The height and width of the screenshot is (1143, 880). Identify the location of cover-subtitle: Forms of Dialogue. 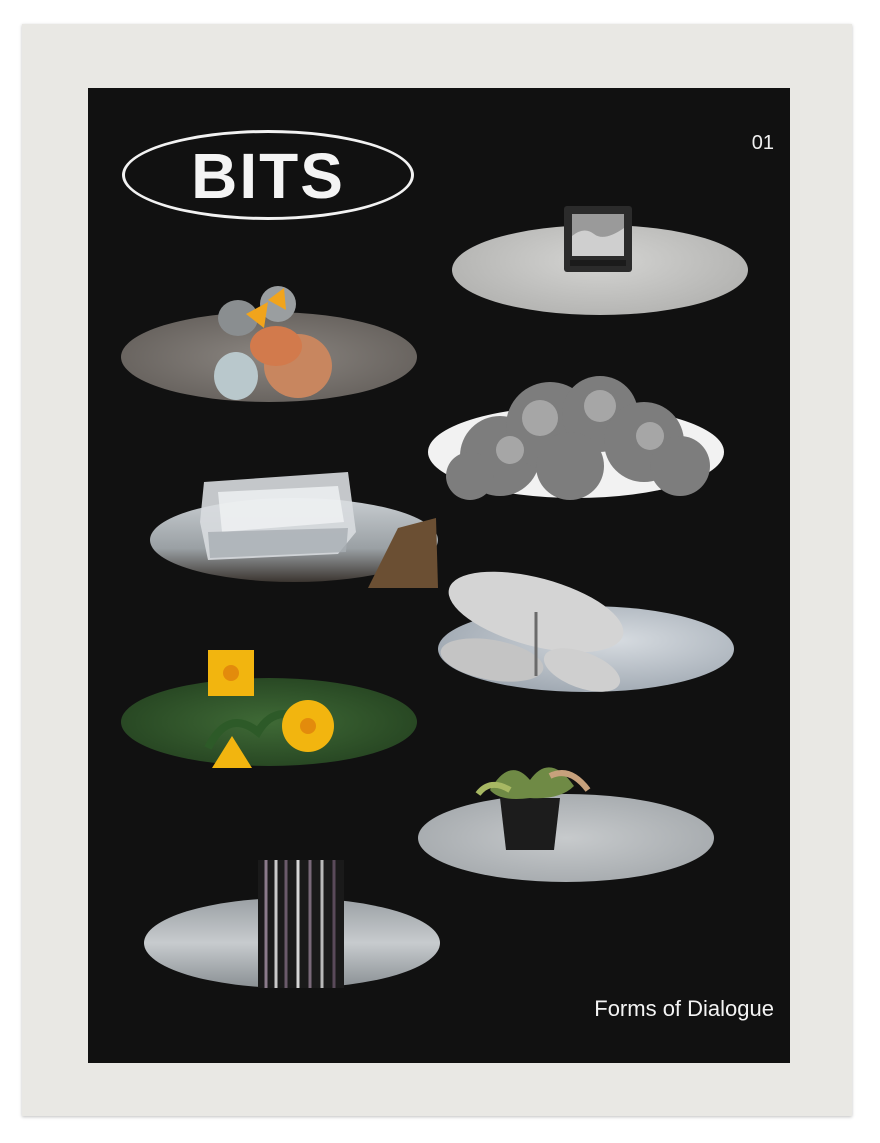
(684, 1008).